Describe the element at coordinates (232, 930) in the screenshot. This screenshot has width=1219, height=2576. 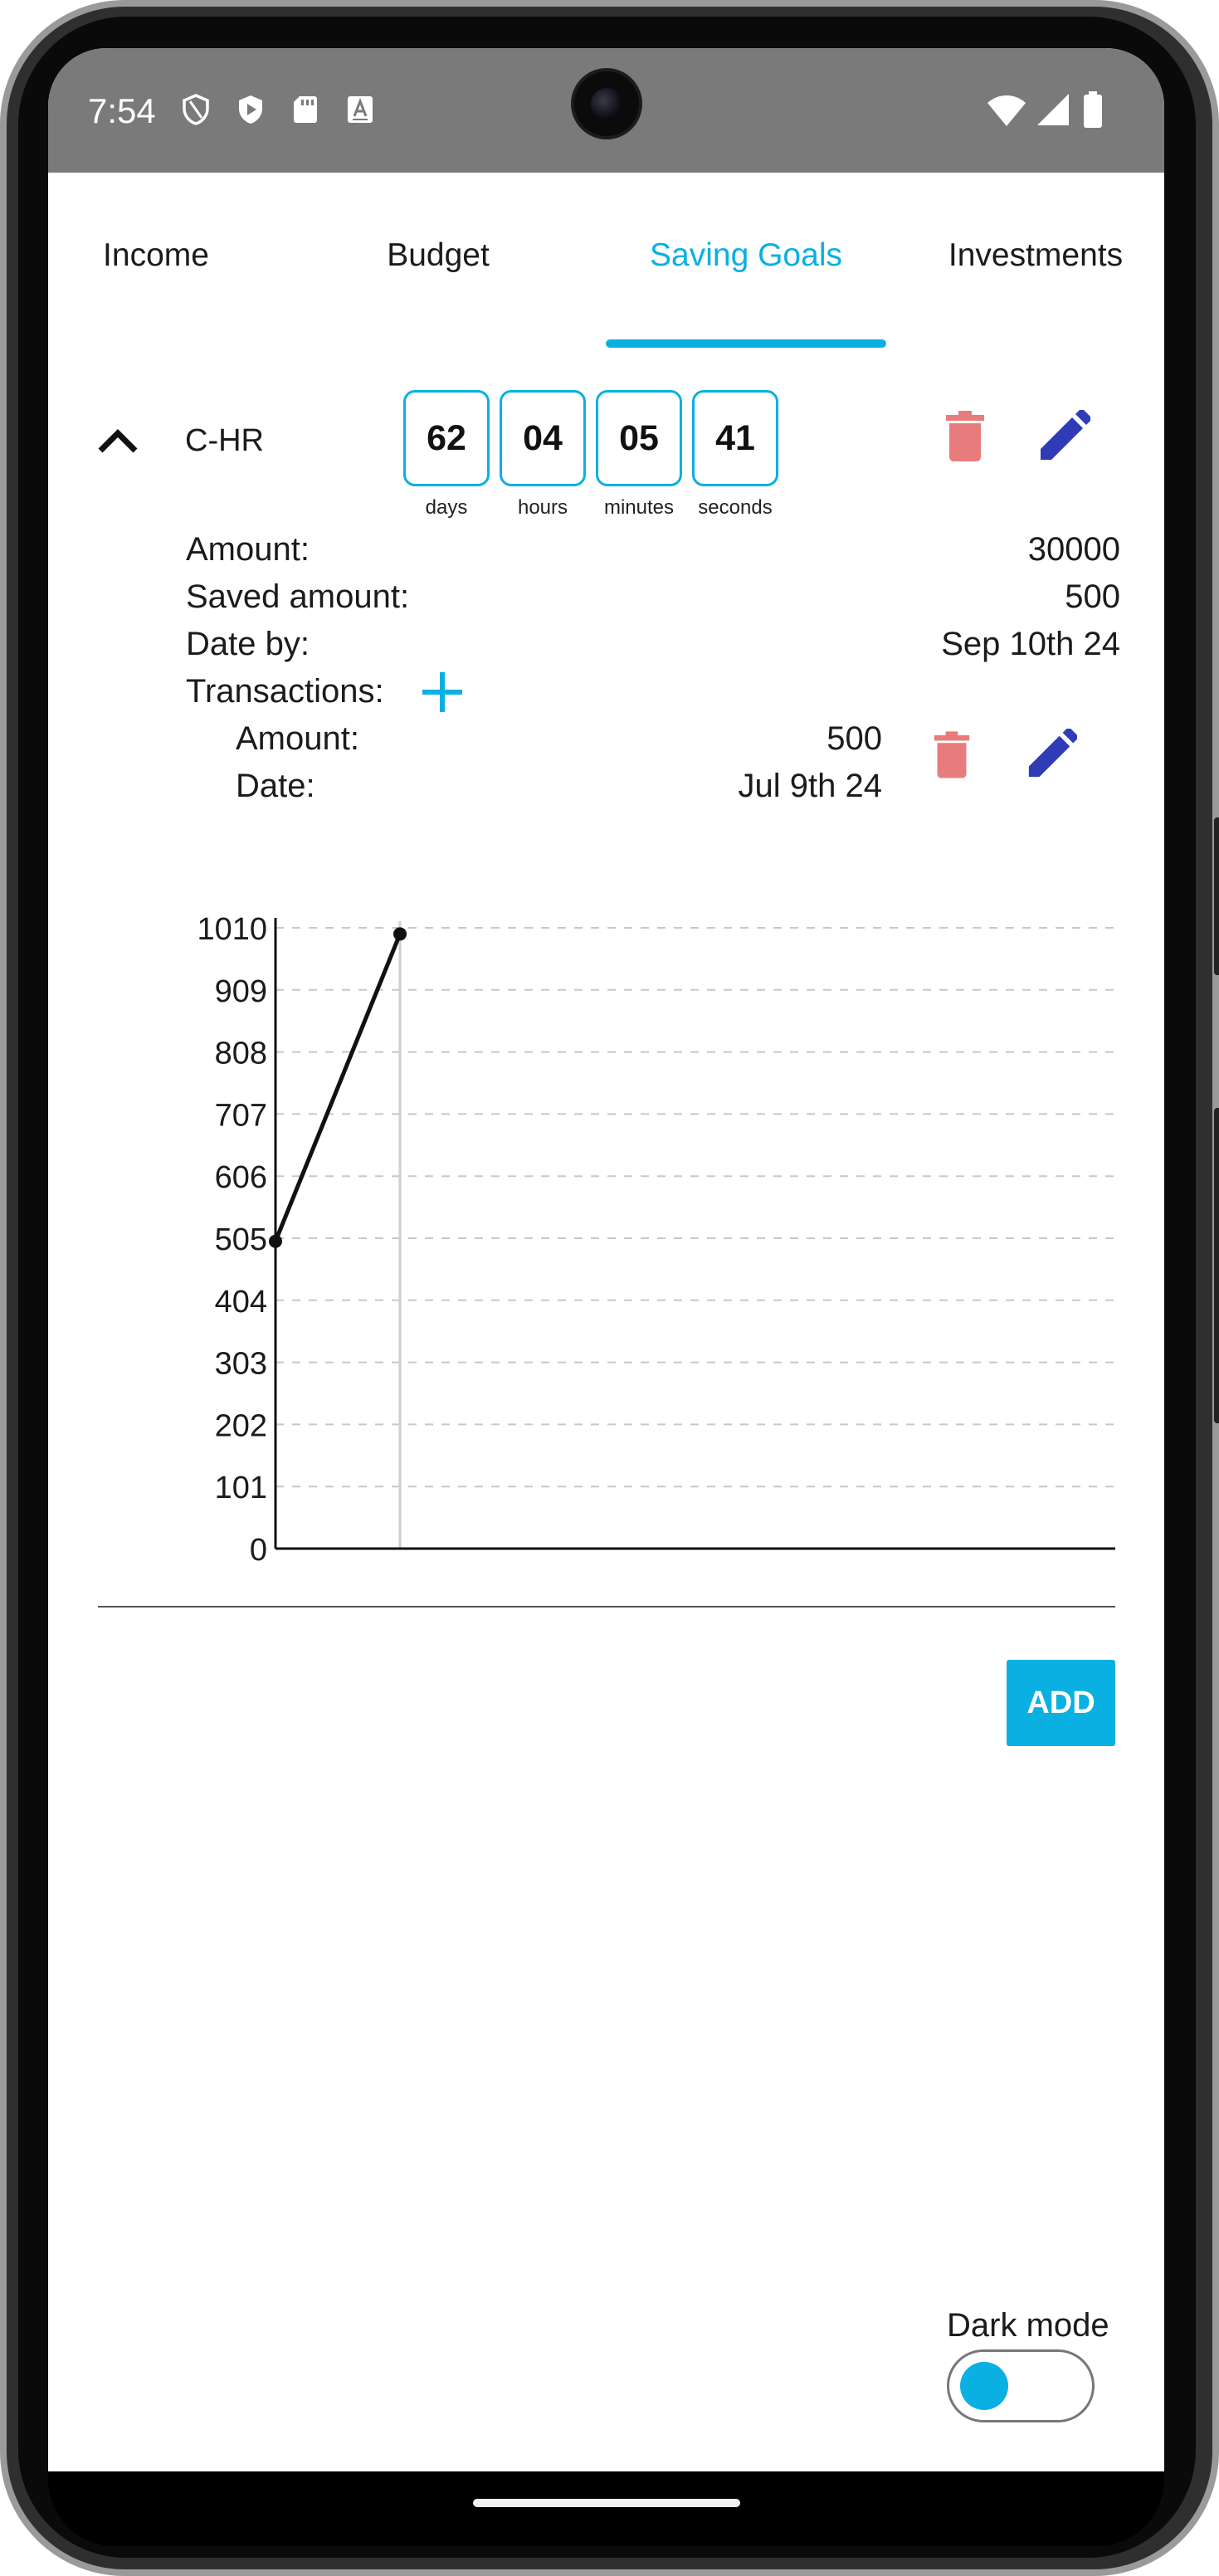
I see `y-tick-label: 1010` at that location.